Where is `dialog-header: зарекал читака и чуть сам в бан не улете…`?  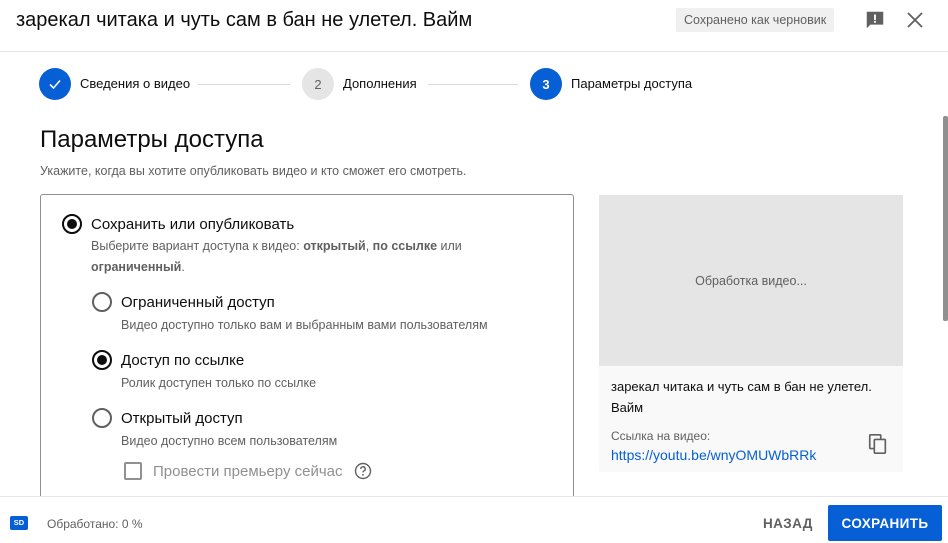 dialog-header: зарекал читака и чуть сам в бан не улете… is located at coordinates (474, 26).